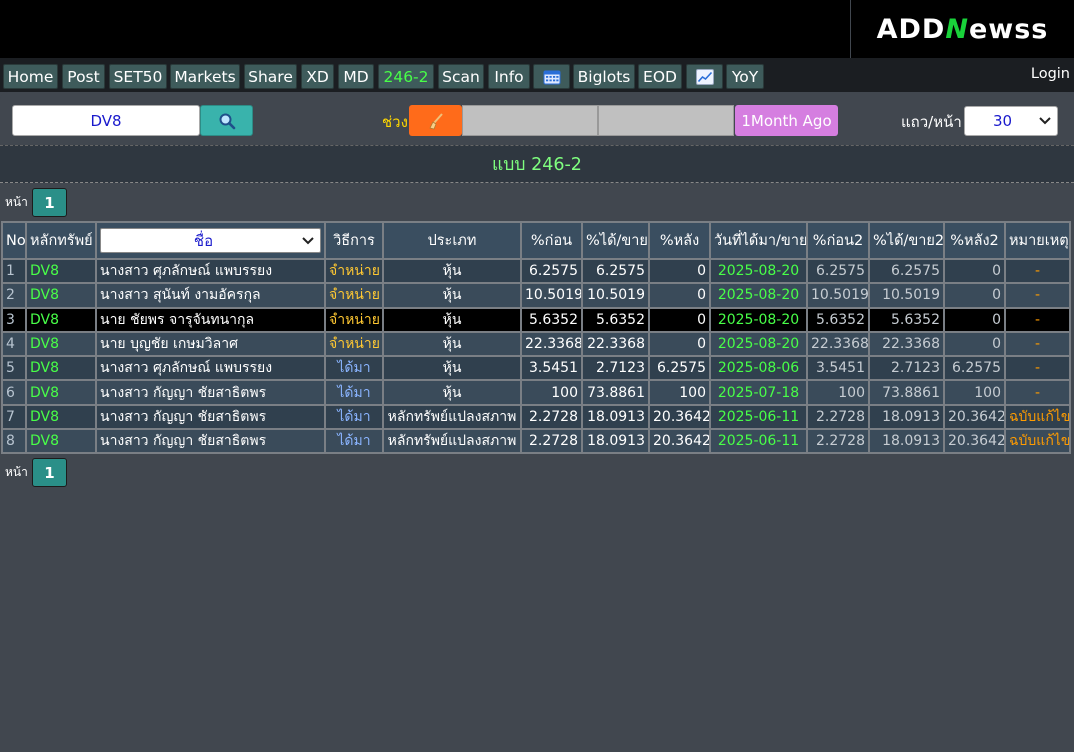 This screenshot has width=1074, height=752. I want to click on col-header-no: No, so click(14, 240).